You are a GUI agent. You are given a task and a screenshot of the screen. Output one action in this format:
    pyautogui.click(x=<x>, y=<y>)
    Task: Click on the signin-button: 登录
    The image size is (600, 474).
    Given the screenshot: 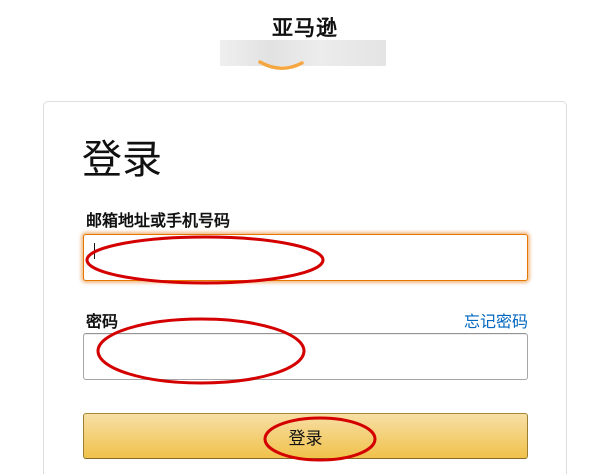 What is the action you would take?
    pyautogui.click(x=305, y=436)
    